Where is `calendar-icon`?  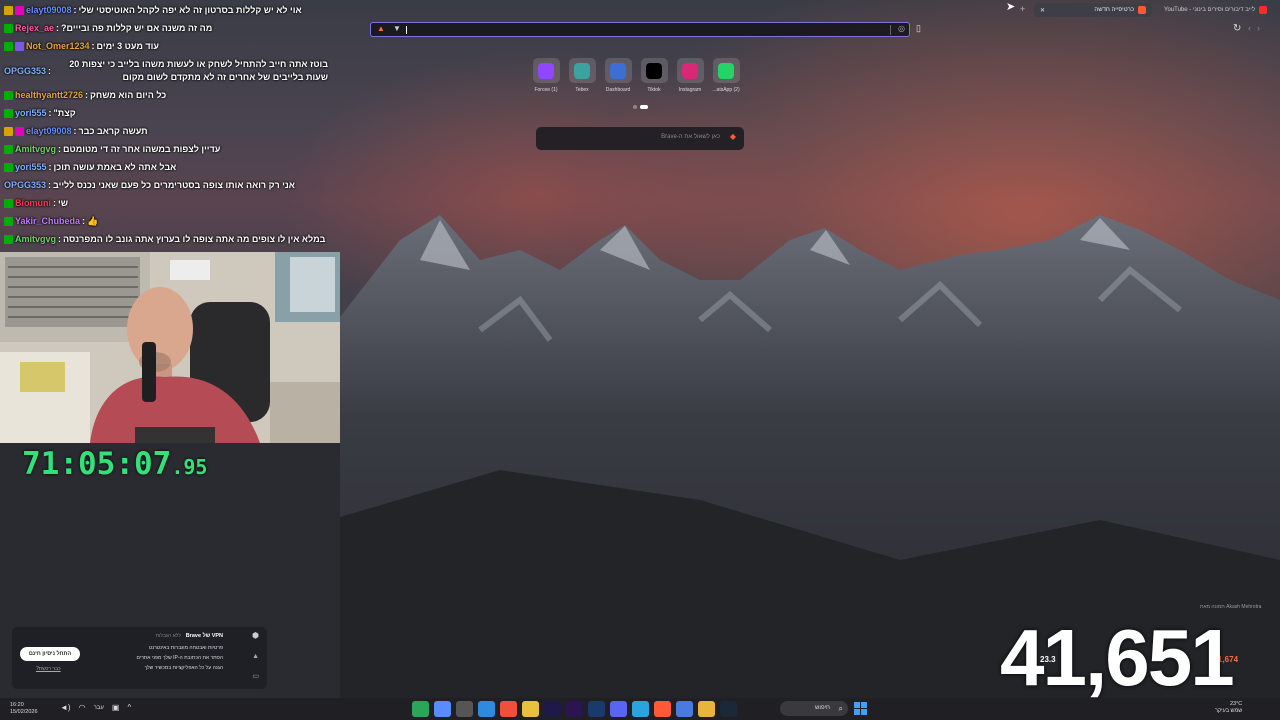 calendar-icon is located at coordinates (684, 709).